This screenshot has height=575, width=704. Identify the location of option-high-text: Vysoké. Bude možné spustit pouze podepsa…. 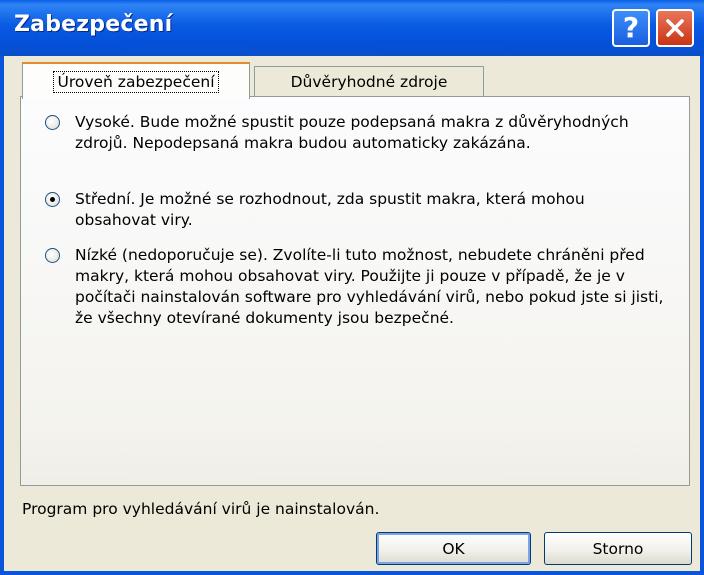
(352, 132).